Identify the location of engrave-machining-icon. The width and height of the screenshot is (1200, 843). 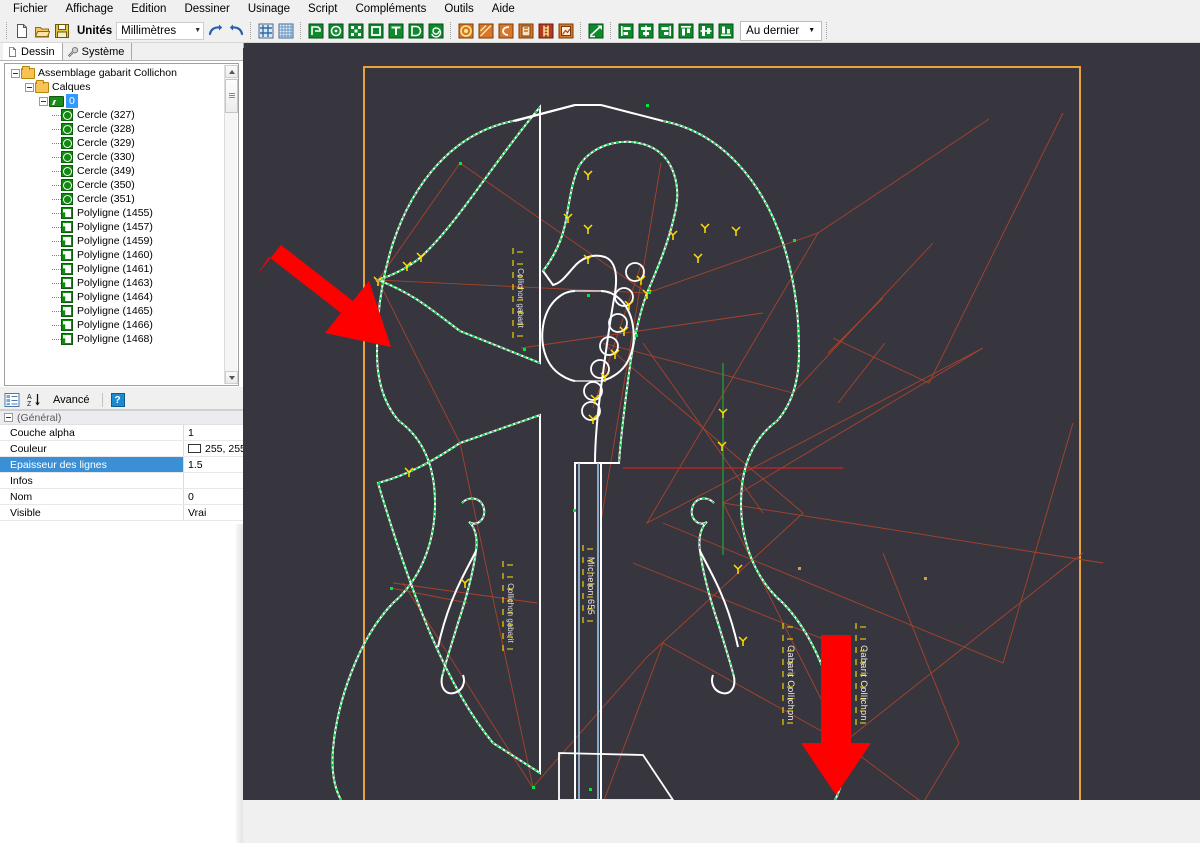
(486, 31).